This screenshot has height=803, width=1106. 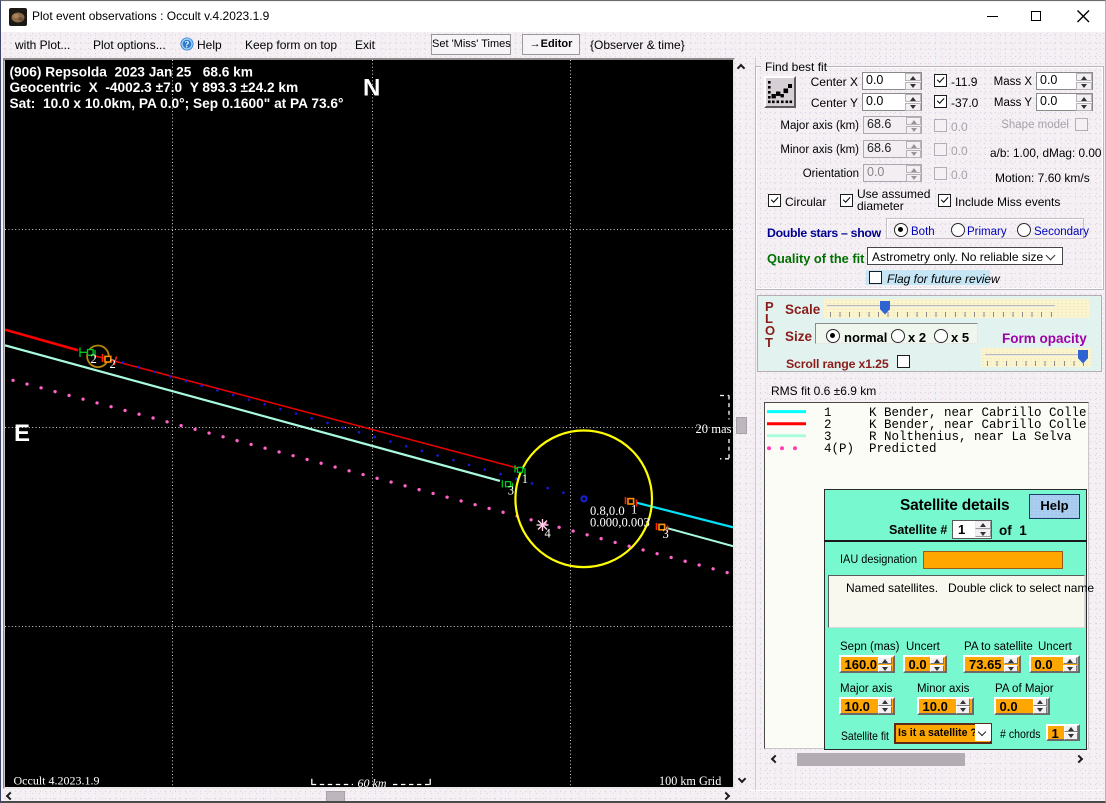 What do you see at coordinates (131, 72) in the screenshot?
I see `svg-text:(906) Repsolda 2023 Jan 25: (906) Repsolda 2023 Jan 25 68.6 km` at bounding box center [131, 72].